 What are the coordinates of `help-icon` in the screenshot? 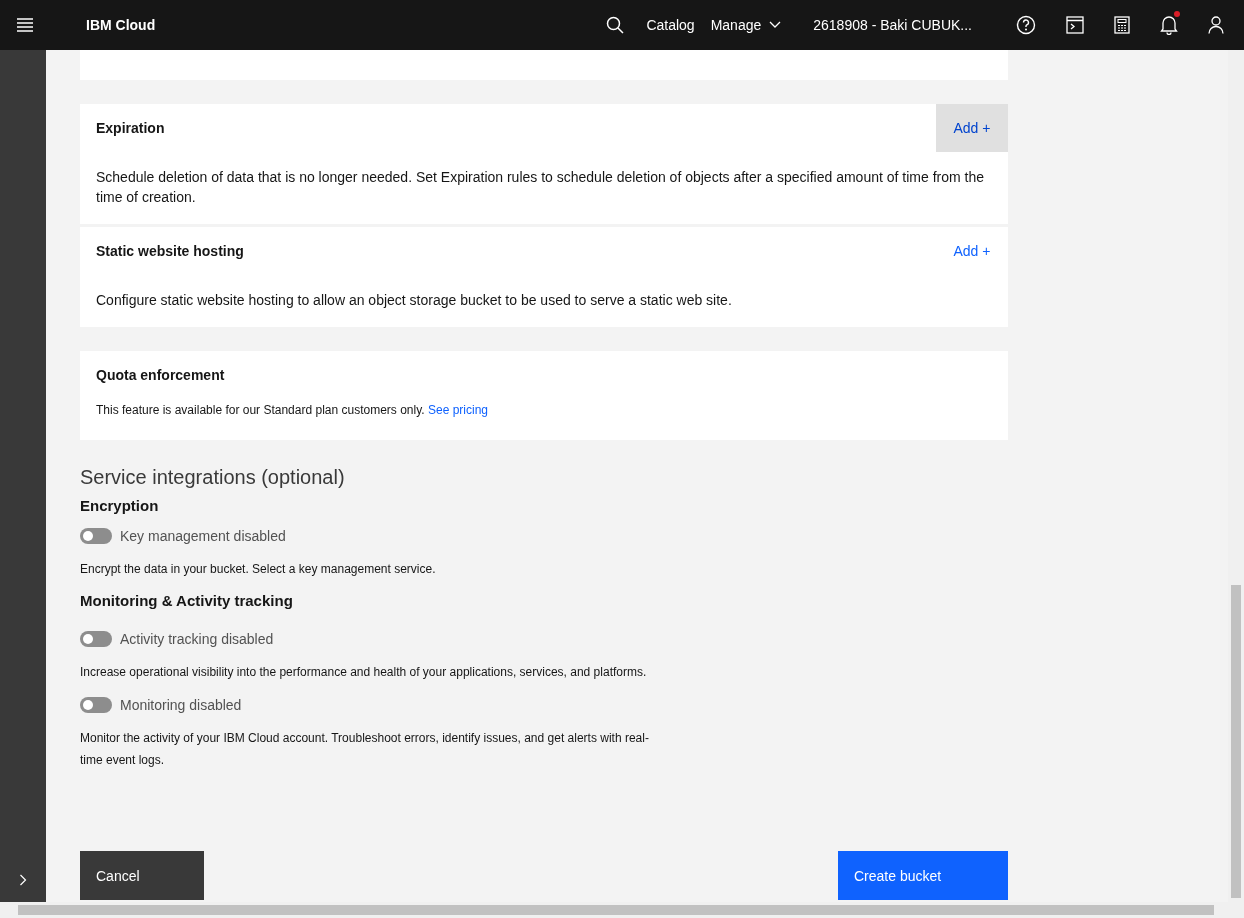 It's located at (1026, 25).